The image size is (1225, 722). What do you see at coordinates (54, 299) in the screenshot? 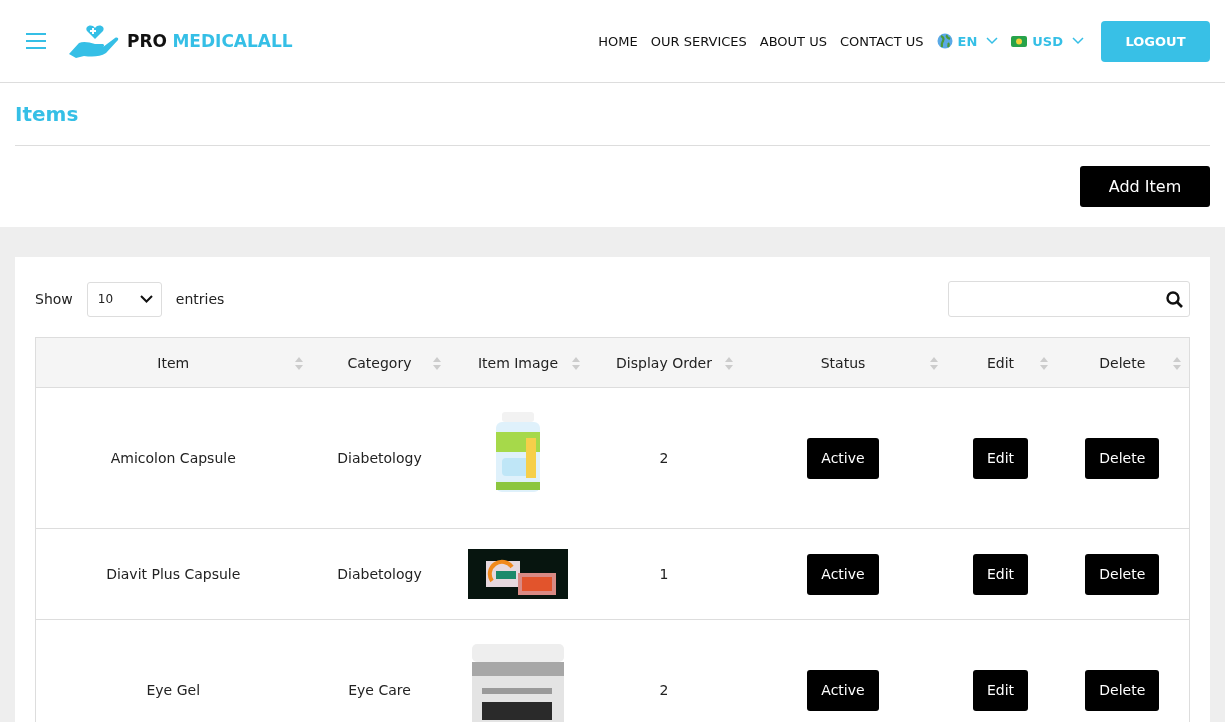
I see `show-label: Show` at bounding box center [54, 299].